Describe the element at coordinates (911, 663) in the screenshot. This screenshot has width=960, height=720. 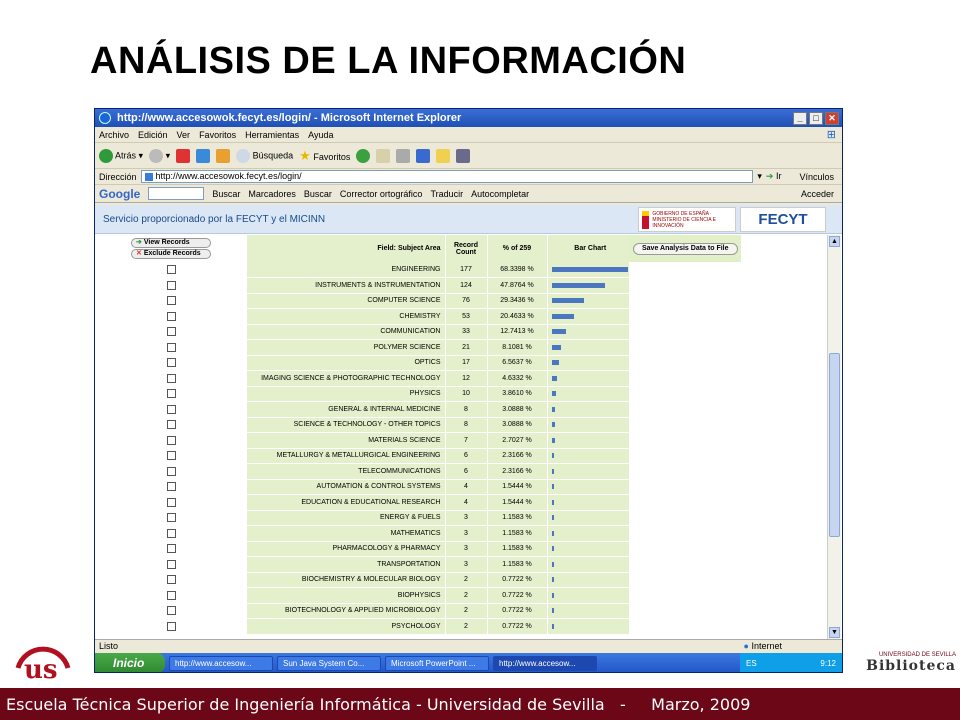
I see `biblioteca-logo: UNIVERSIDAD DE SEVILLA Biblioteca` at that location.